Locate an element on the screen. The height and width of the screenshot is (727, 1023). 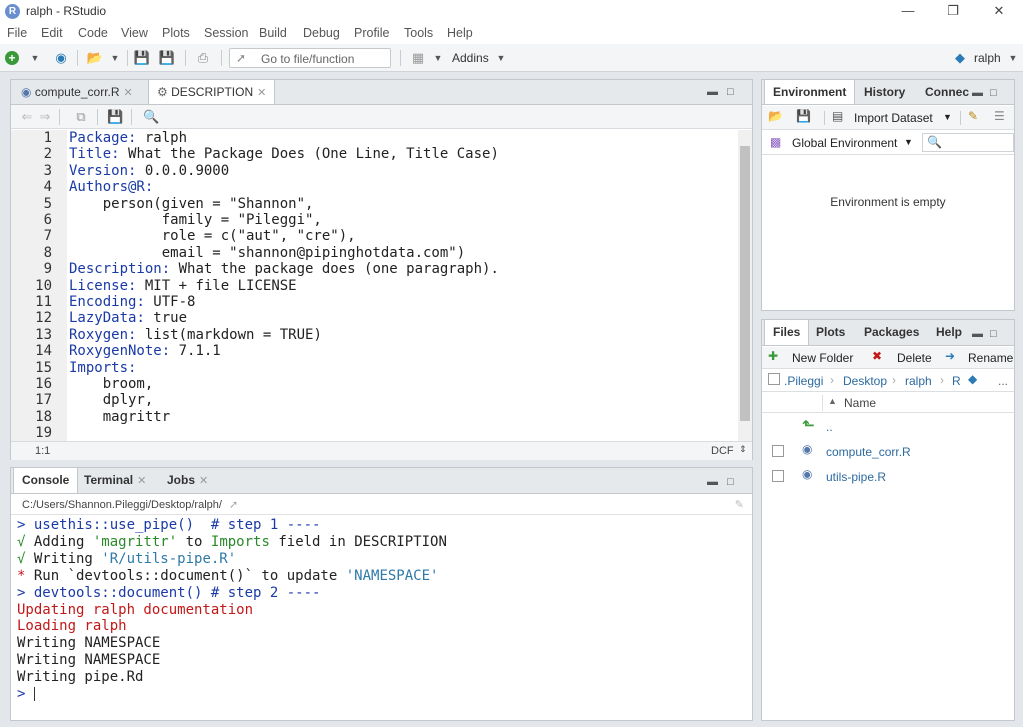
menu-debug: Debug is located at coordinates (321, 33).